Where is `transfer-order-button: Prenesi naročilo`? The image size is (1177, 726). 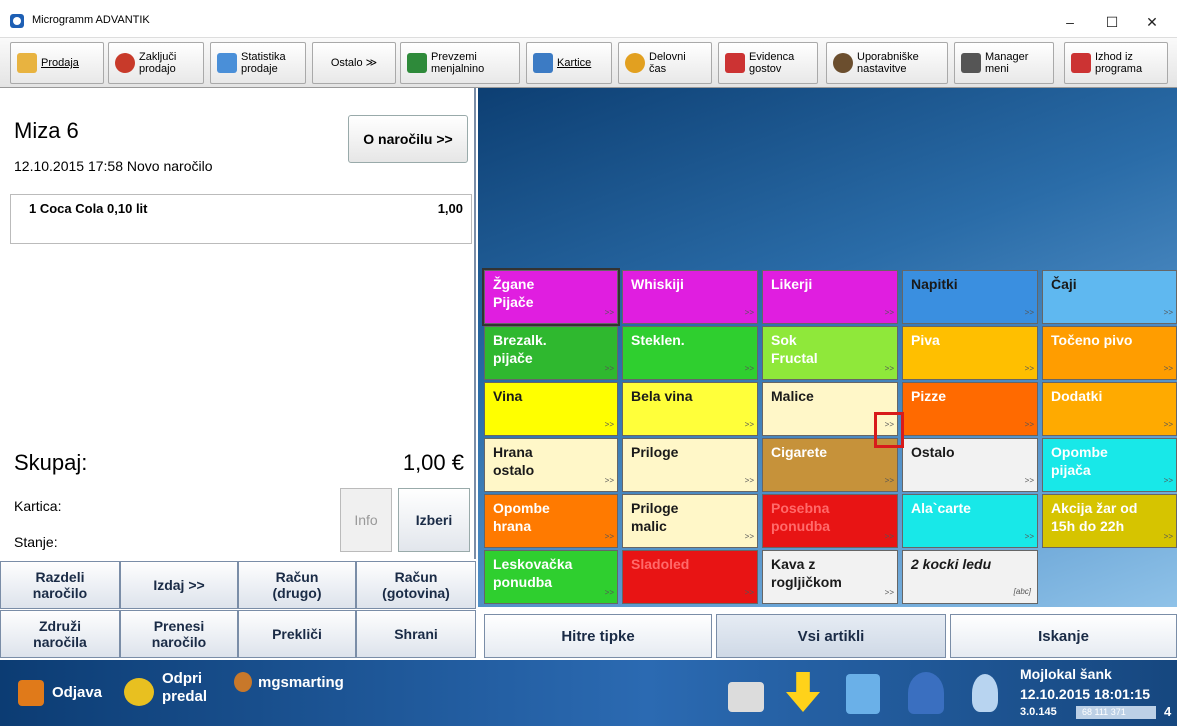
transfer-order-button: Prenesi naročilo is located at coordinates (179, 634).